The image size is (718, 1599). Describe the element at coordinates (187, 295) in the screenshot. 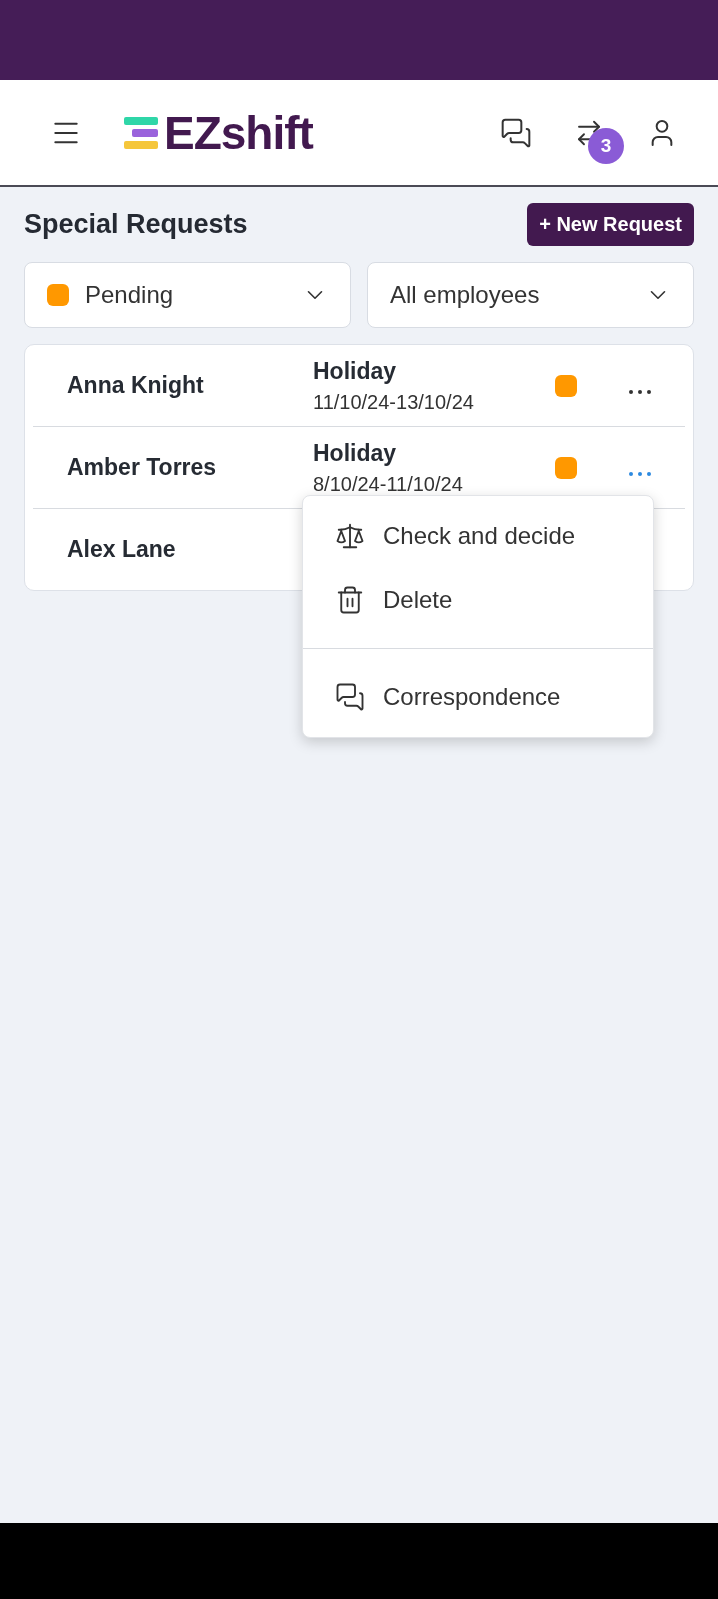

I see `filter-select: Pending` at that location.